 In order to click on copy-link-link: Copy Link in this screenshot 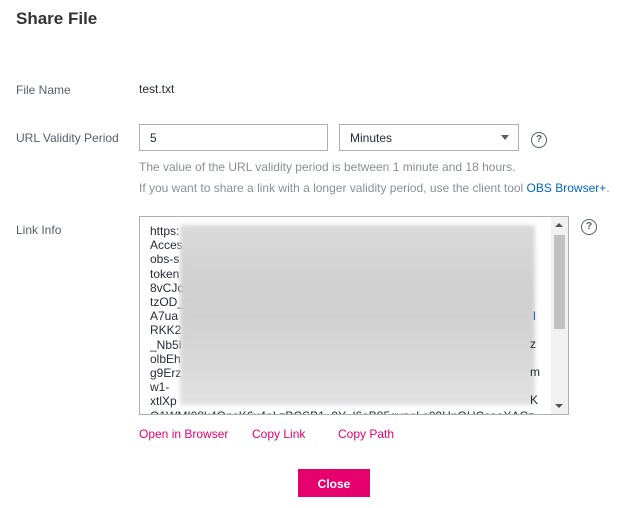, I will do `click(278, 434)`.